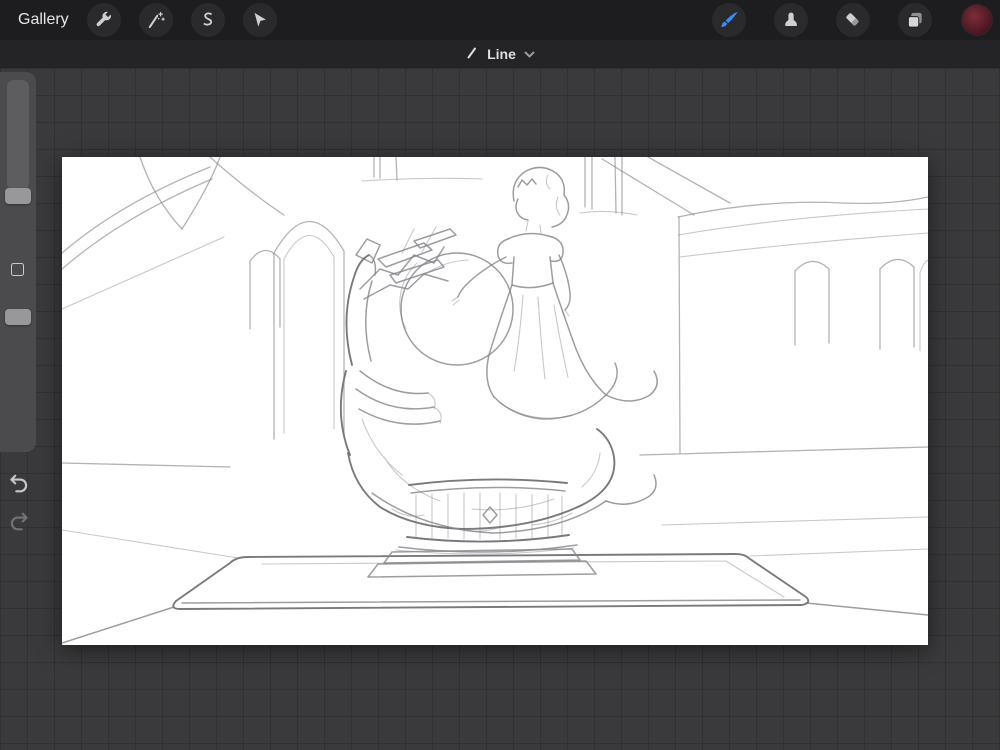  Describe the element at coordinates (18, 262) in the screenshot. I see `sidebar` at that location.